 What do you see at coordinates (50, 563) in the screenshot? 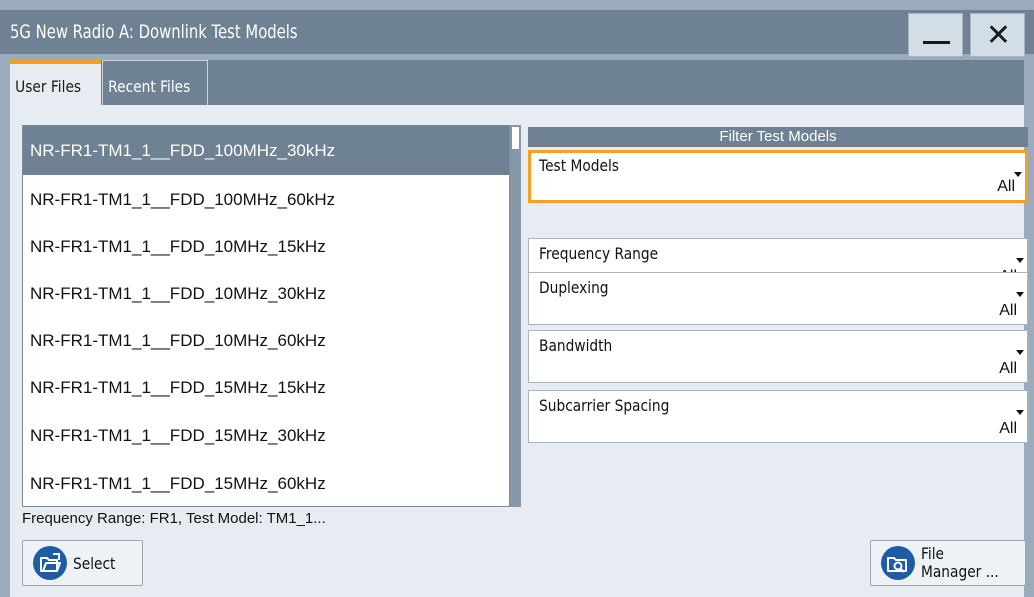
I see `folder-open-icon` at bounding box center [50, 563].